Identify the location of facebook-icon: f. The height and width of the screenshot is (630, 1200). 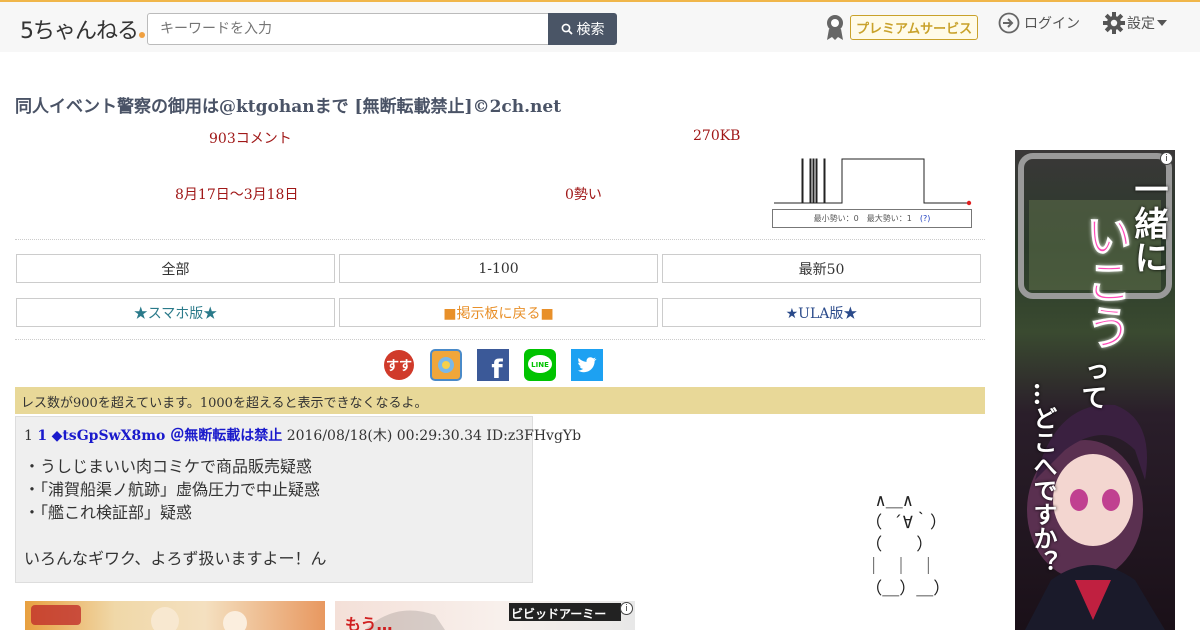
(493, 365).